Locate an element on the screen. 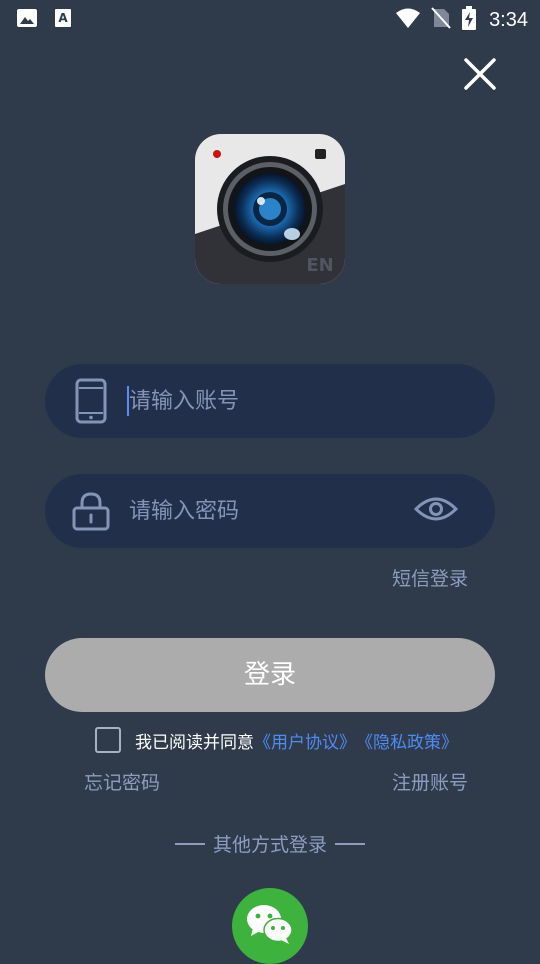 Image resolution: width=540 pixels, height=964 pixels. password-visibility-toggle is located at coordinates (436, 511).